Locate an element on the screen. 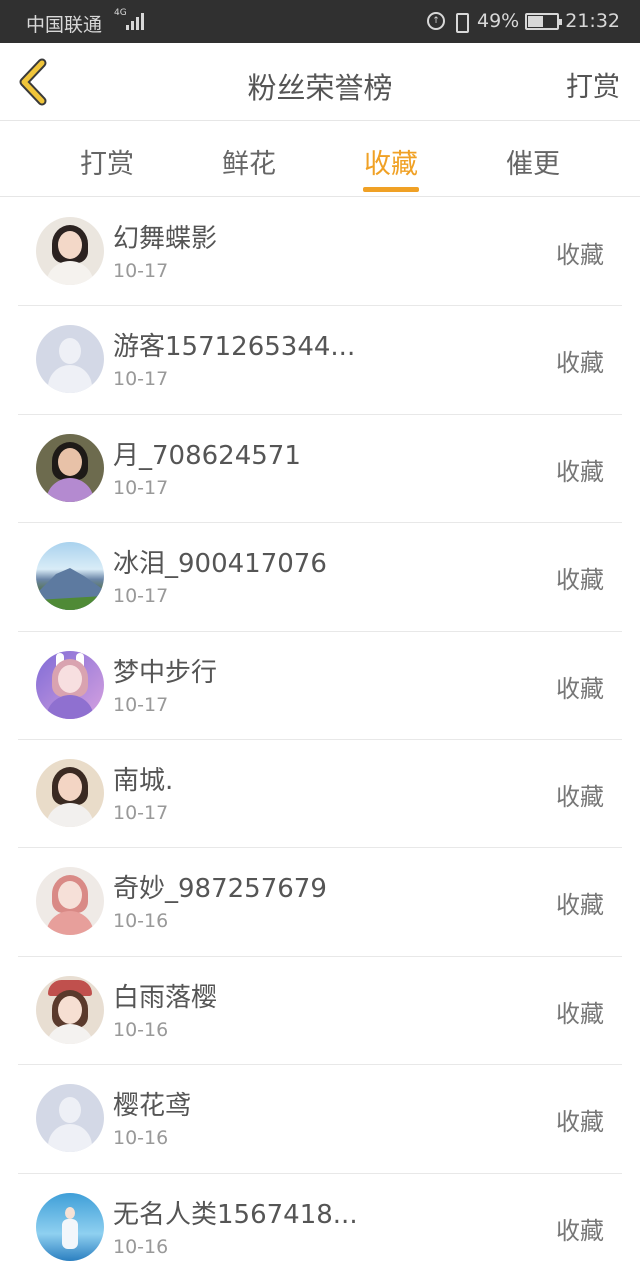  tab-urge-update: 催更 is located at coordinates (533, 161).